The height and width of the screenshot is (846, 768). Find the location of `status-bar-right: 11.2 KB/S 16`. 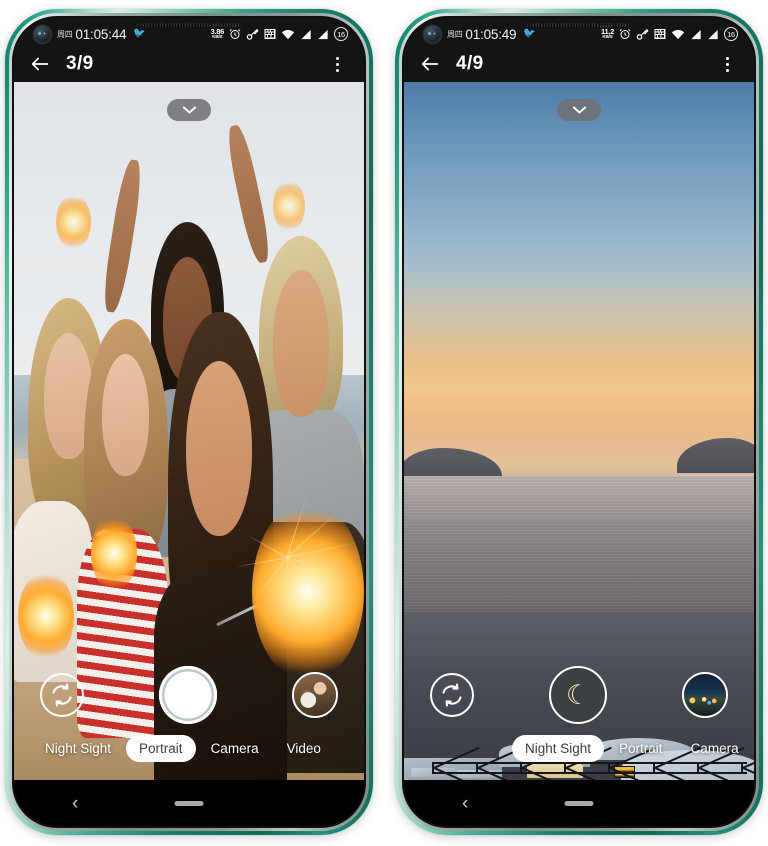

status-bar-right: 11.2 KB/S 16 is located at coordinates (669, 34).